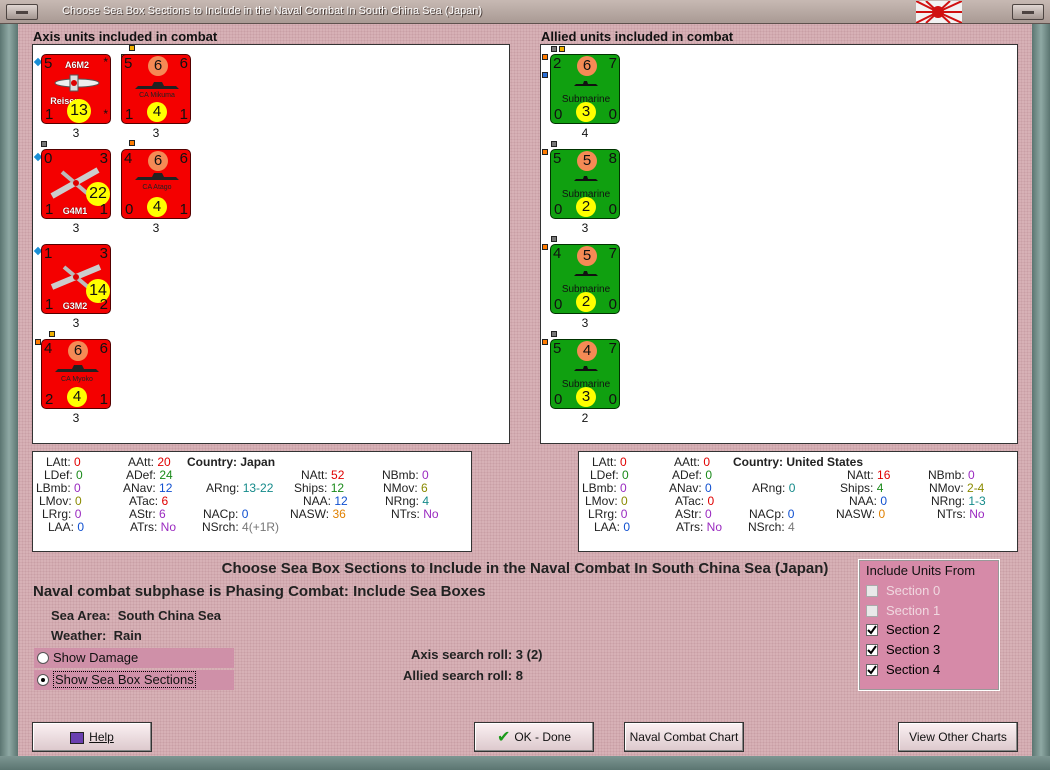 This screenshot has height=770, width=1050. What do you see at coordinates (231, 462) in the screenshot?
I see `axis-country: Country: Japan` at bounding box center [231, 462].